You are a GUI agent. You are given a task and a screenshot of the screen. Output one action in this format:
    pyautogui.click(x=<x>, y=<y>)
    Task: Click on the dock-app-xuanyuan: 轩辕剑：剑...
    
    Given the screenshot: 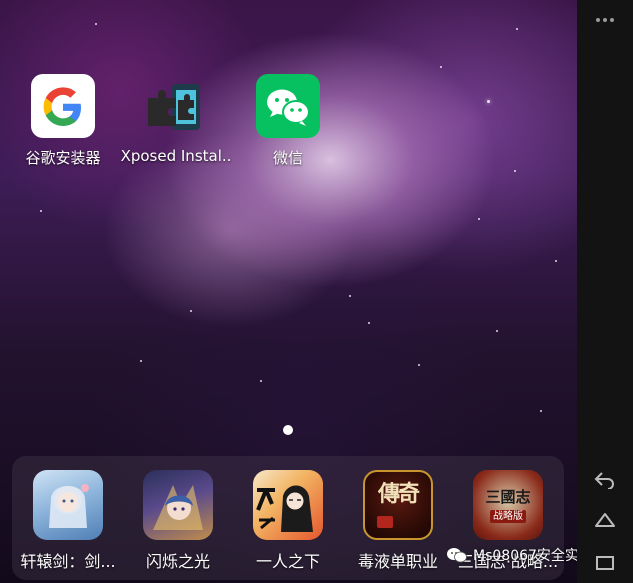 What is the action you would take?
    pyautogui.click(x=68, y=521)
    